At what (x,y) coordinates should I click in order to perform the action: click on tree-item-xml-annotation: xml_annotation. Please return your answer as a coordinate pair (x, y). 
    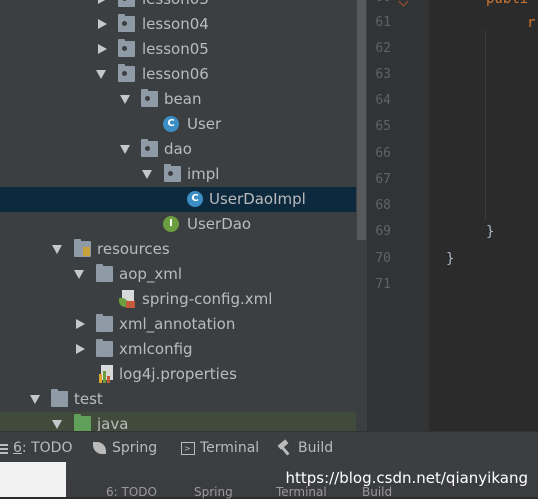
    Looking at the image, I should click on (178, 324).